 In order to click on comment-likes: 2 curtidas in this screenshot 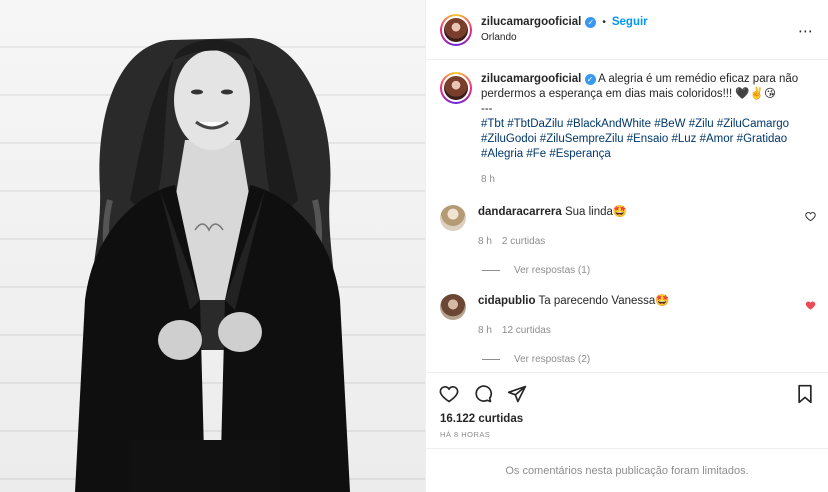, I will do `click(523, 241)`.